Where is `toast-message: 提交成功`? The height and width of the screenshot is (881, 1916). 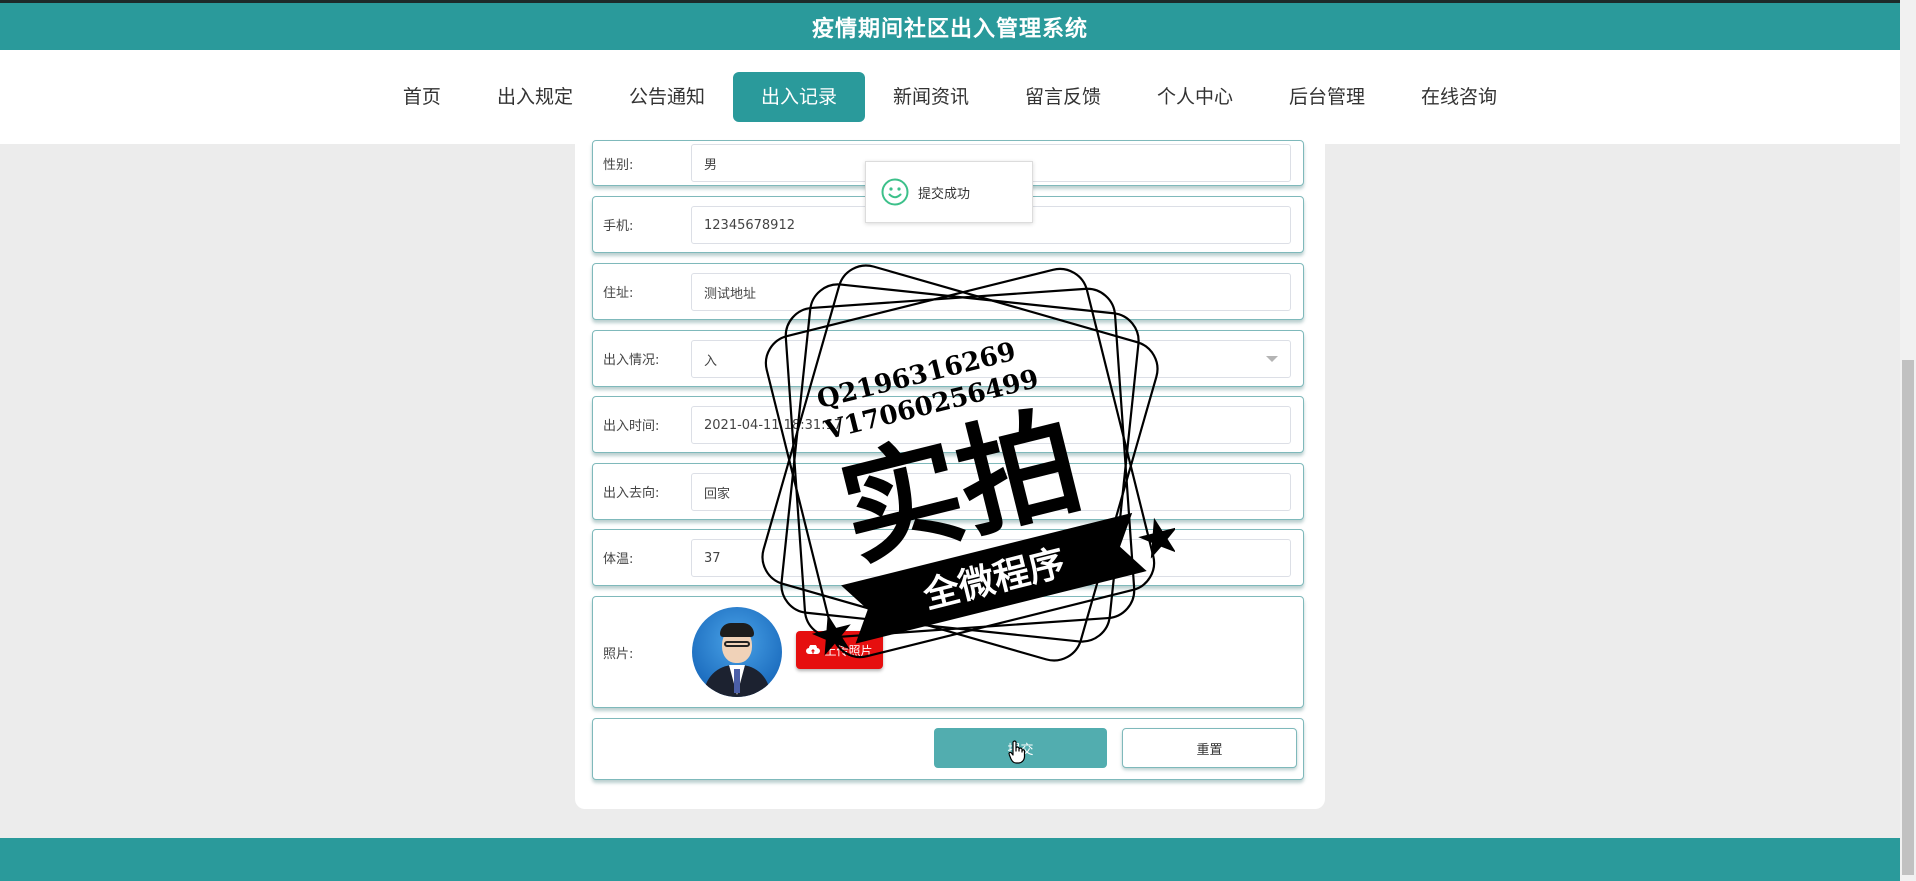 toast-message: 提交成功 is located at coordinates (944, 194).